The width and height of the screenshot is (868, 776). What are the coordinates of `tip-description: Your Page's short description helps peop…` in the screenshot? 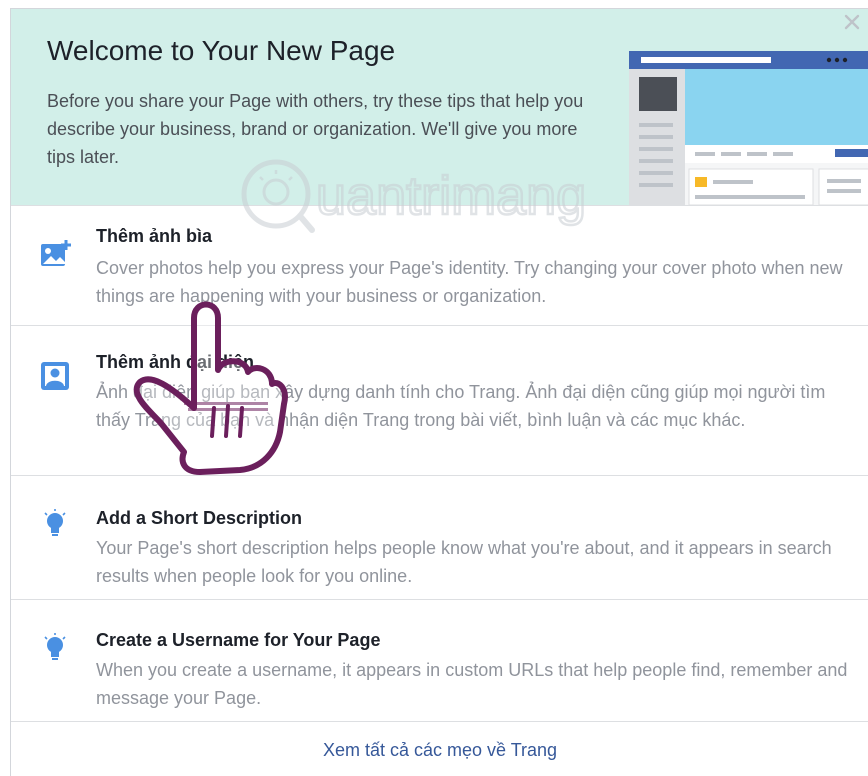 It's located at (464, 562).